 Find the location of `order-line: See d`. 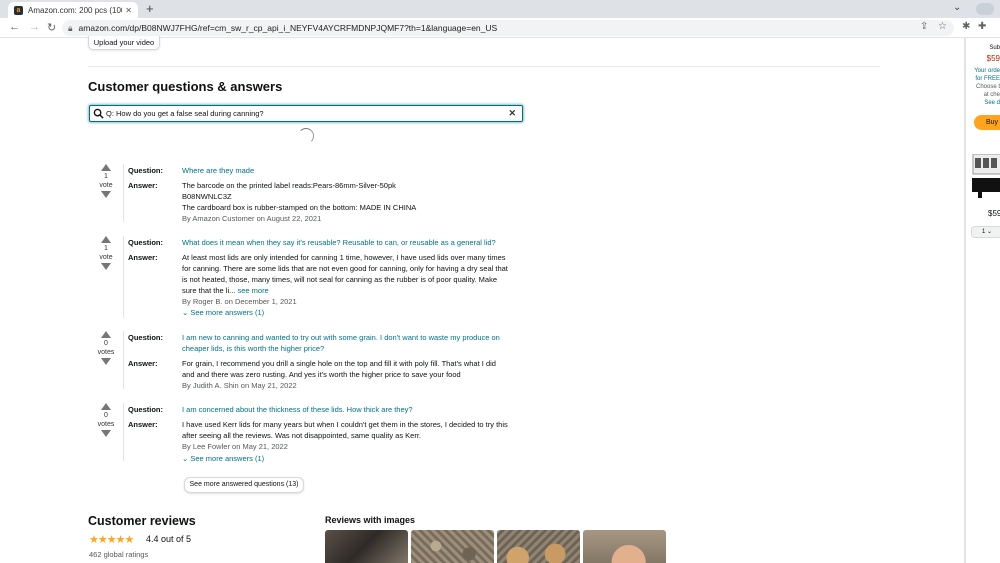

order-line: See d is located at coordinates (992, 103).